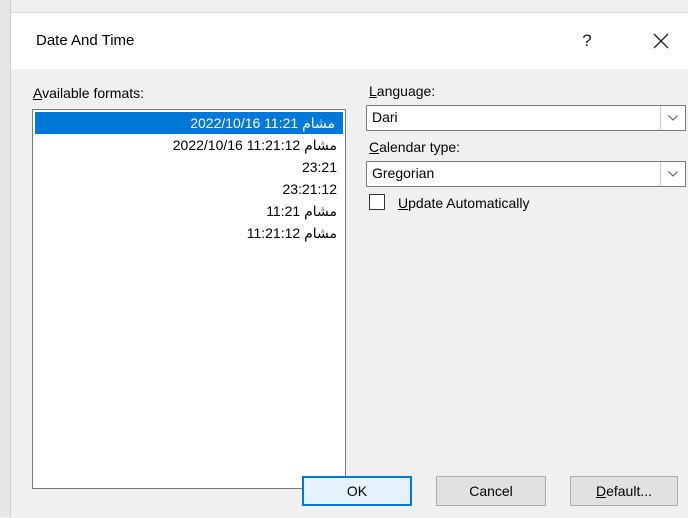  Describe the element at coordinates (189, 189) in the screenshot. I see `list-item: 23:21:12` at that location.